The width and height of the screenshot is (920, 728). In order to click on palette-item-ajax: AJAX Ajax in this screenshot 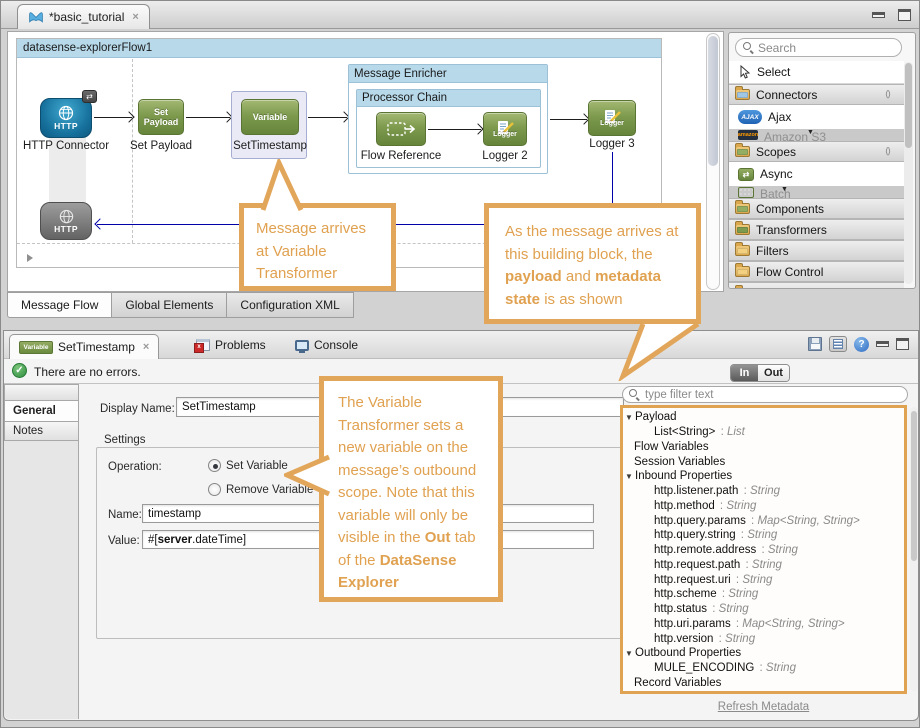, I will do `click(816, 117)`.